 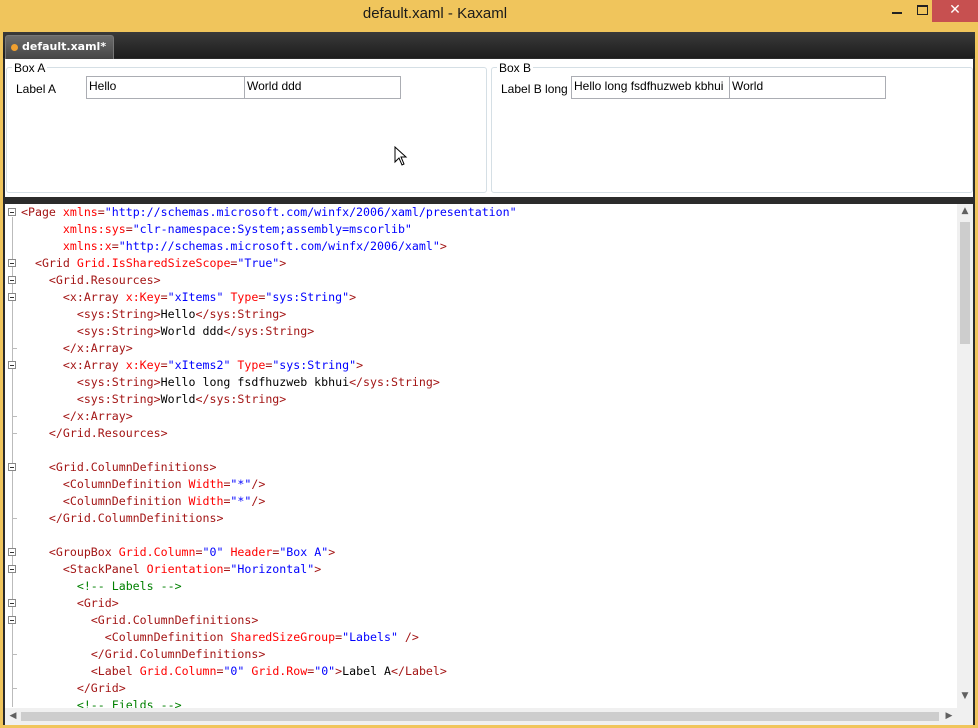 What do you see at coordinates (965, 456) in the screenshot?
I see `vertical-scrollbar: ▲ ▼` at bounding box center [965, 456].